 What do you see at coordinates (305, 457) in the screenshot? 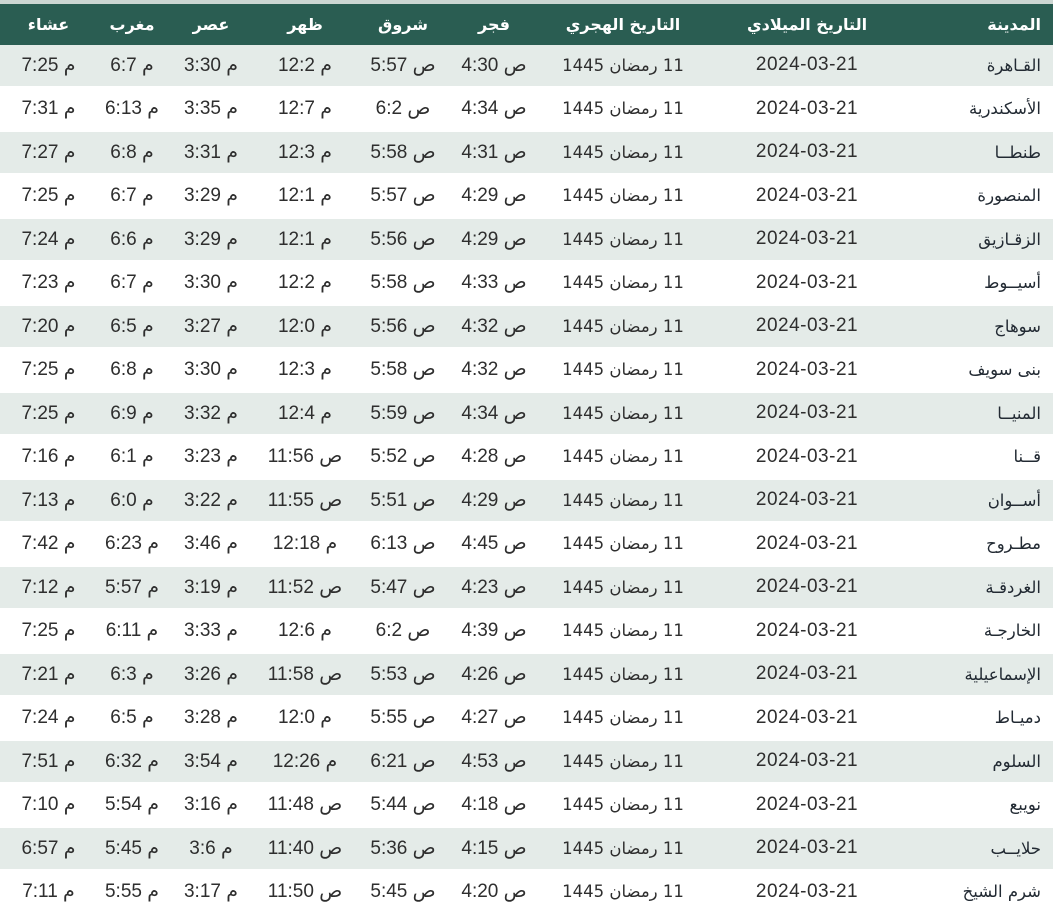
I see `cell-dhuhr: 11:56 ص` at bounding box center [305, 457].